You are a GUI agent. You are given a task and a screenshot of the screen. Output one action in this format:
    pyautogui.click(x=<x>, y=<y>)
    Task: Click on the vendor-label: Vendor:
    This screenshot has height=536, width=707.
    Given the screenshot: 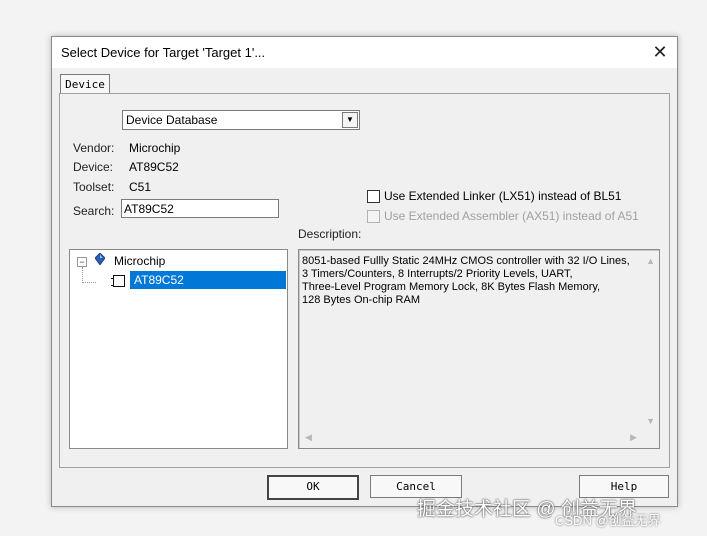 What is the action you would take?
    pyautogui.click(x=94, y=148)
    